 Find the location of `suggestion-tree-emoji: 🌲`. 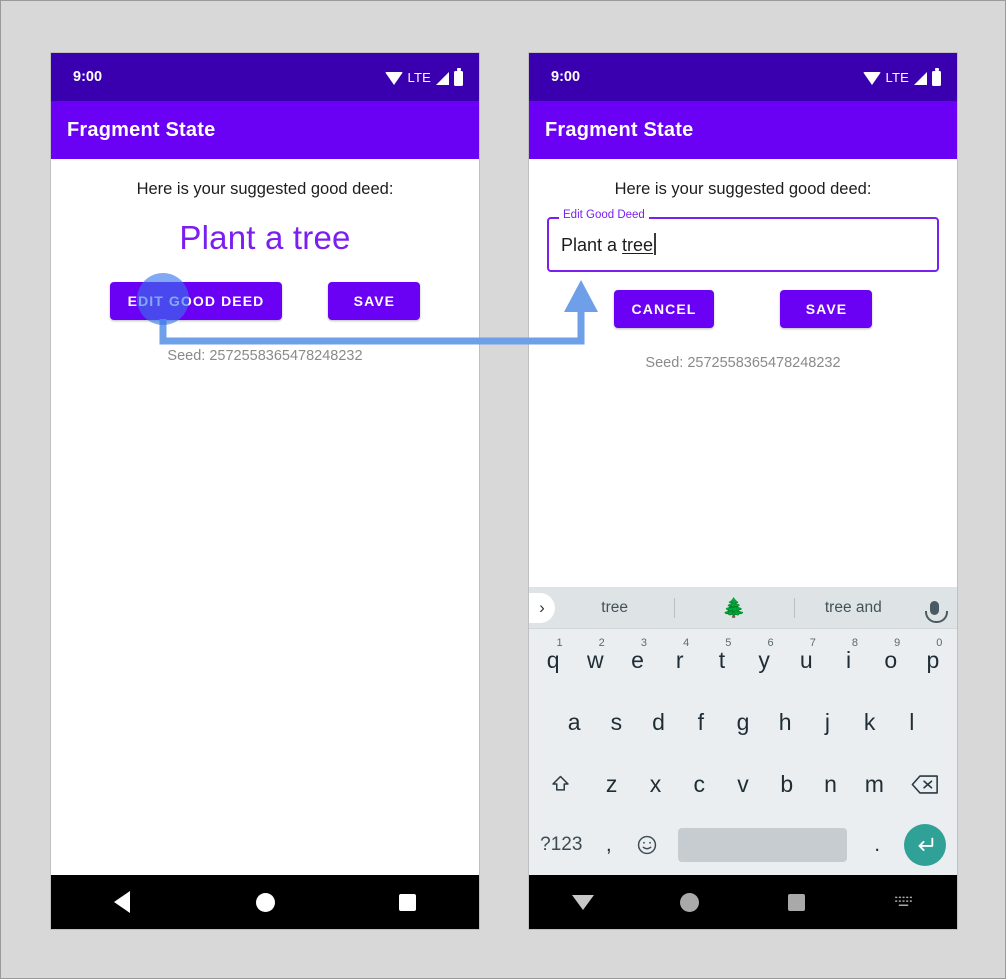

suggestion-tree-emoji: 🌲 is located at coordinates (733, 608).